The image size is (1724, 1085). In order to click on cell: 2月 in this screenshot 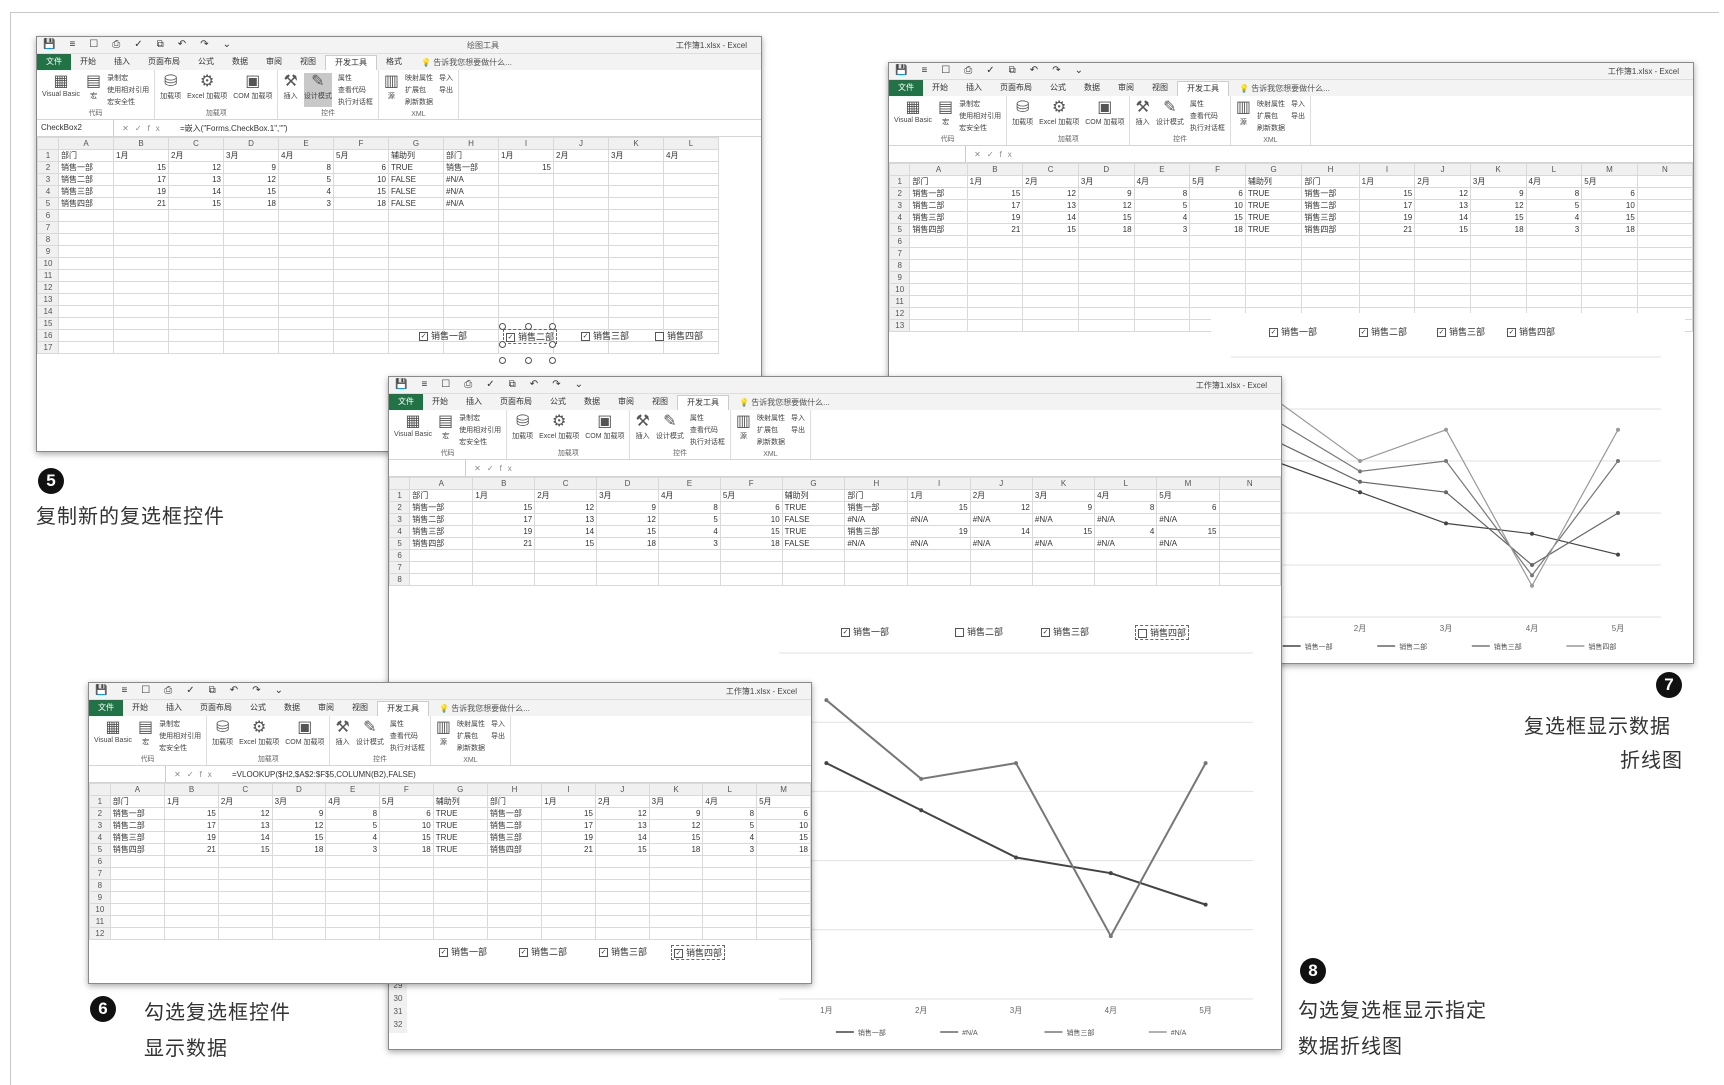, I will do `click(245, 801)`.